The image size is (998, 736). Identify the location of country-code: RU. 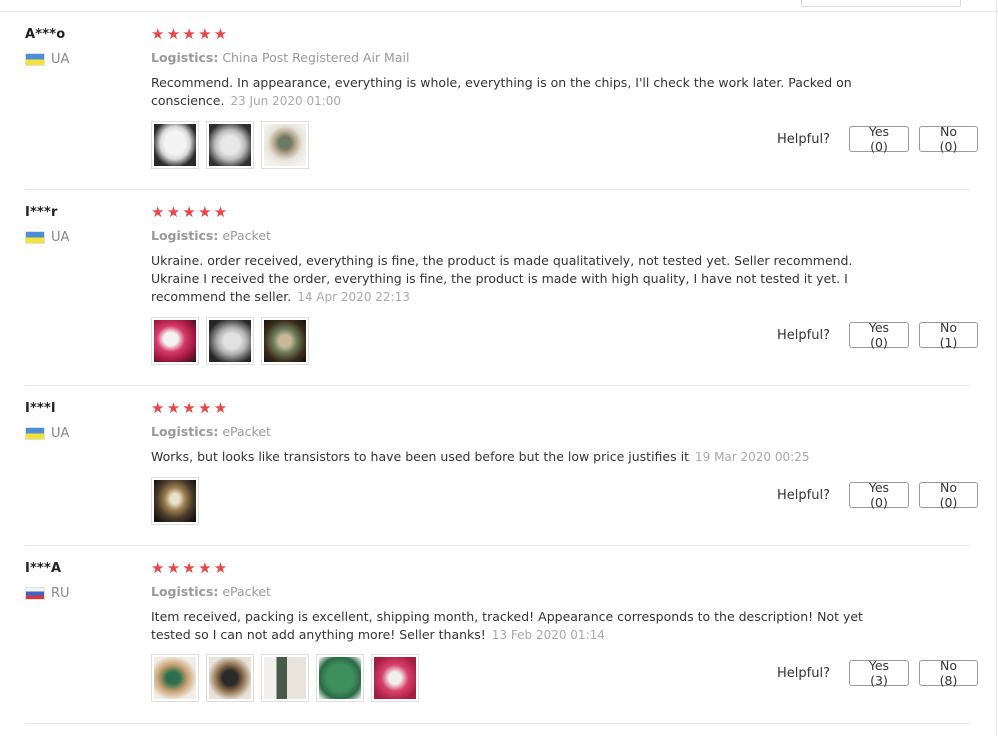
(60, 593).